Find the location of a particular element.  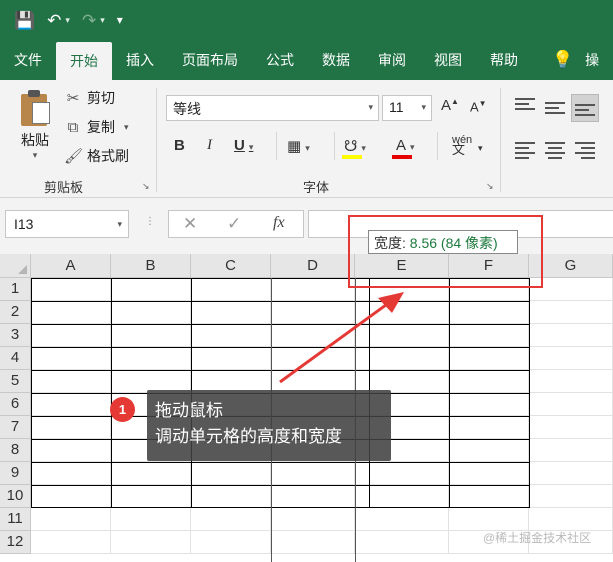

cell-c12 is located at coordinates (231, 542).